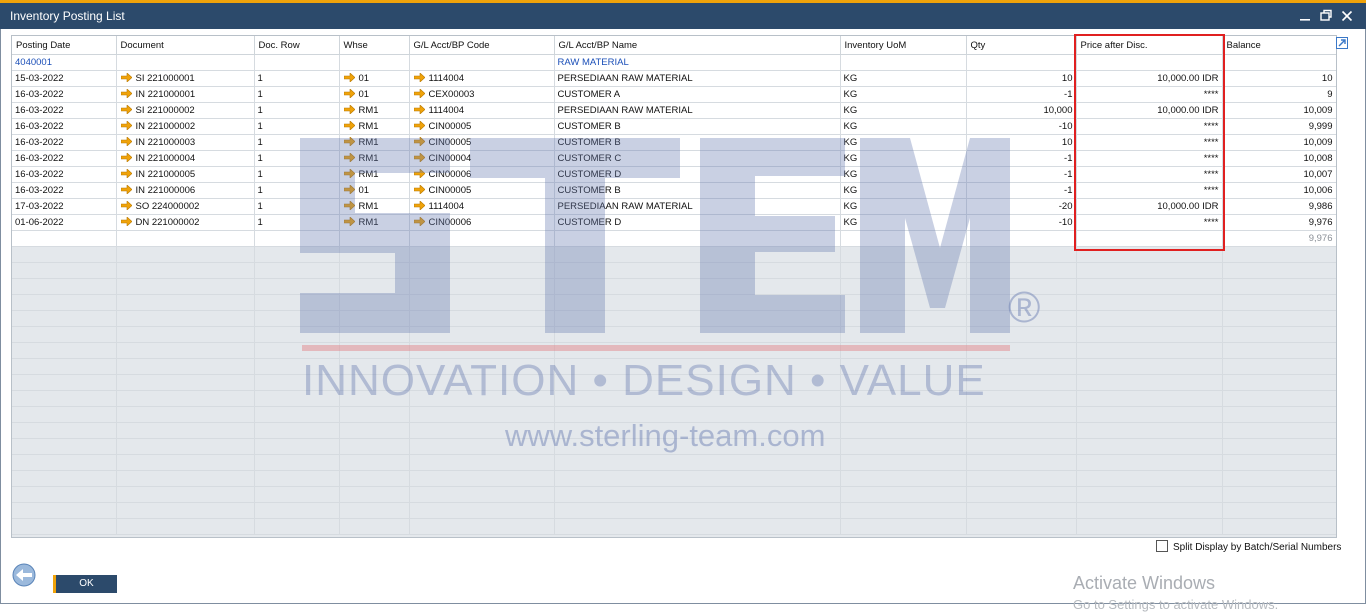 The width and height of the screenshot is (1366, 612). What do you see at coordinates (674, 62) in the screenshot?
I see `group-row: 4040001 RAW MATERIAL` at bounding box center [674, 62].